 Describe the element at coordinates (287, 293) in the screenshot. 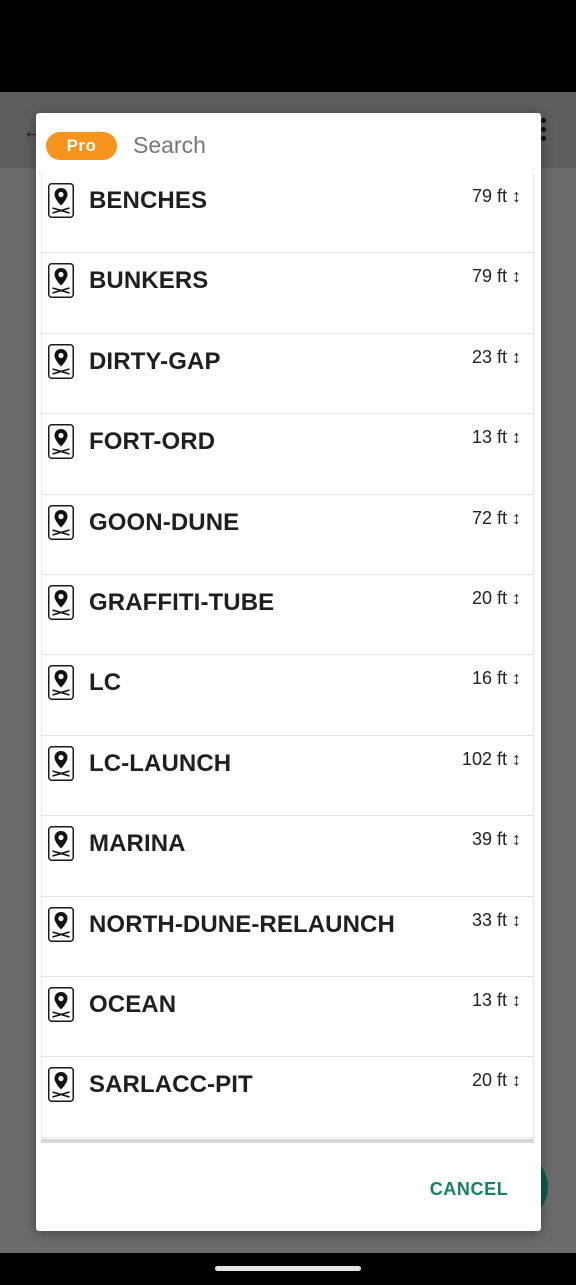

I see `list-item: BUNKERS 79 ft ↕` at that location.